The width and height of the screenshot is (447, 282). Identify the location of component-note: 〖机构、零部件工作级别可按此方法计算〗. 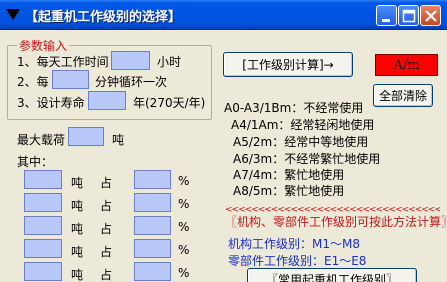
(336, 222).